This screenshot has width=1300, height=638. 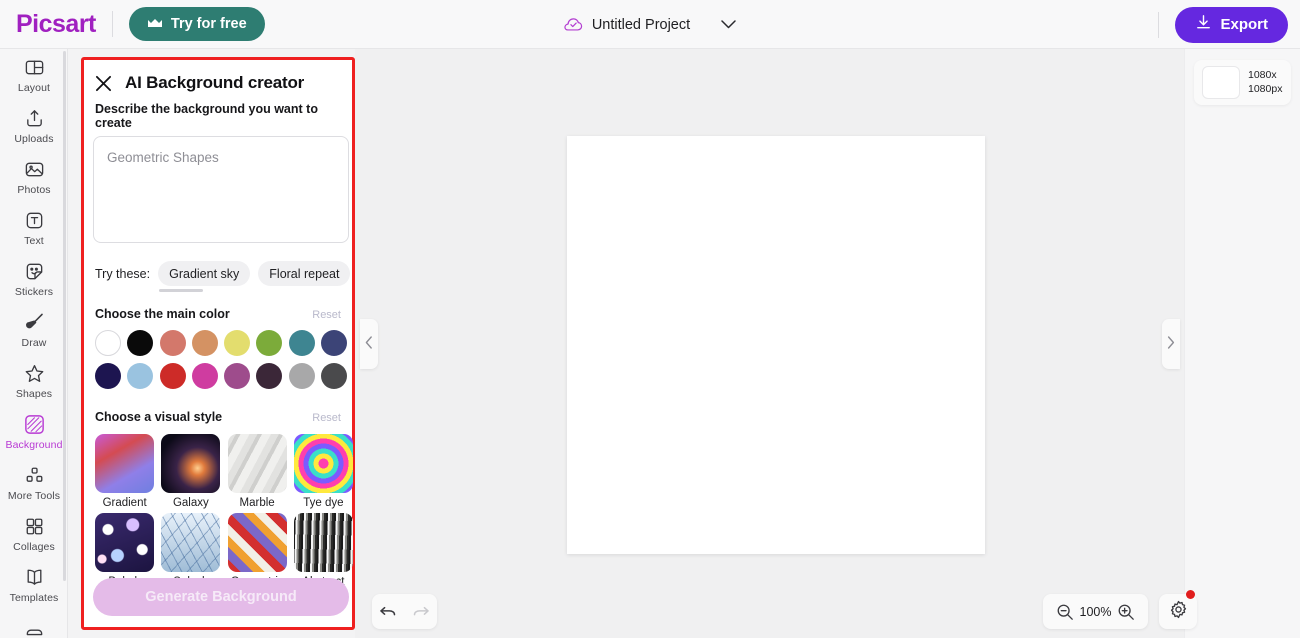 What do you see at coordinates (33, 278) in the screenshot?
I see `sidebar-item-stickers: Stickers` at bounding box center [33, 278].